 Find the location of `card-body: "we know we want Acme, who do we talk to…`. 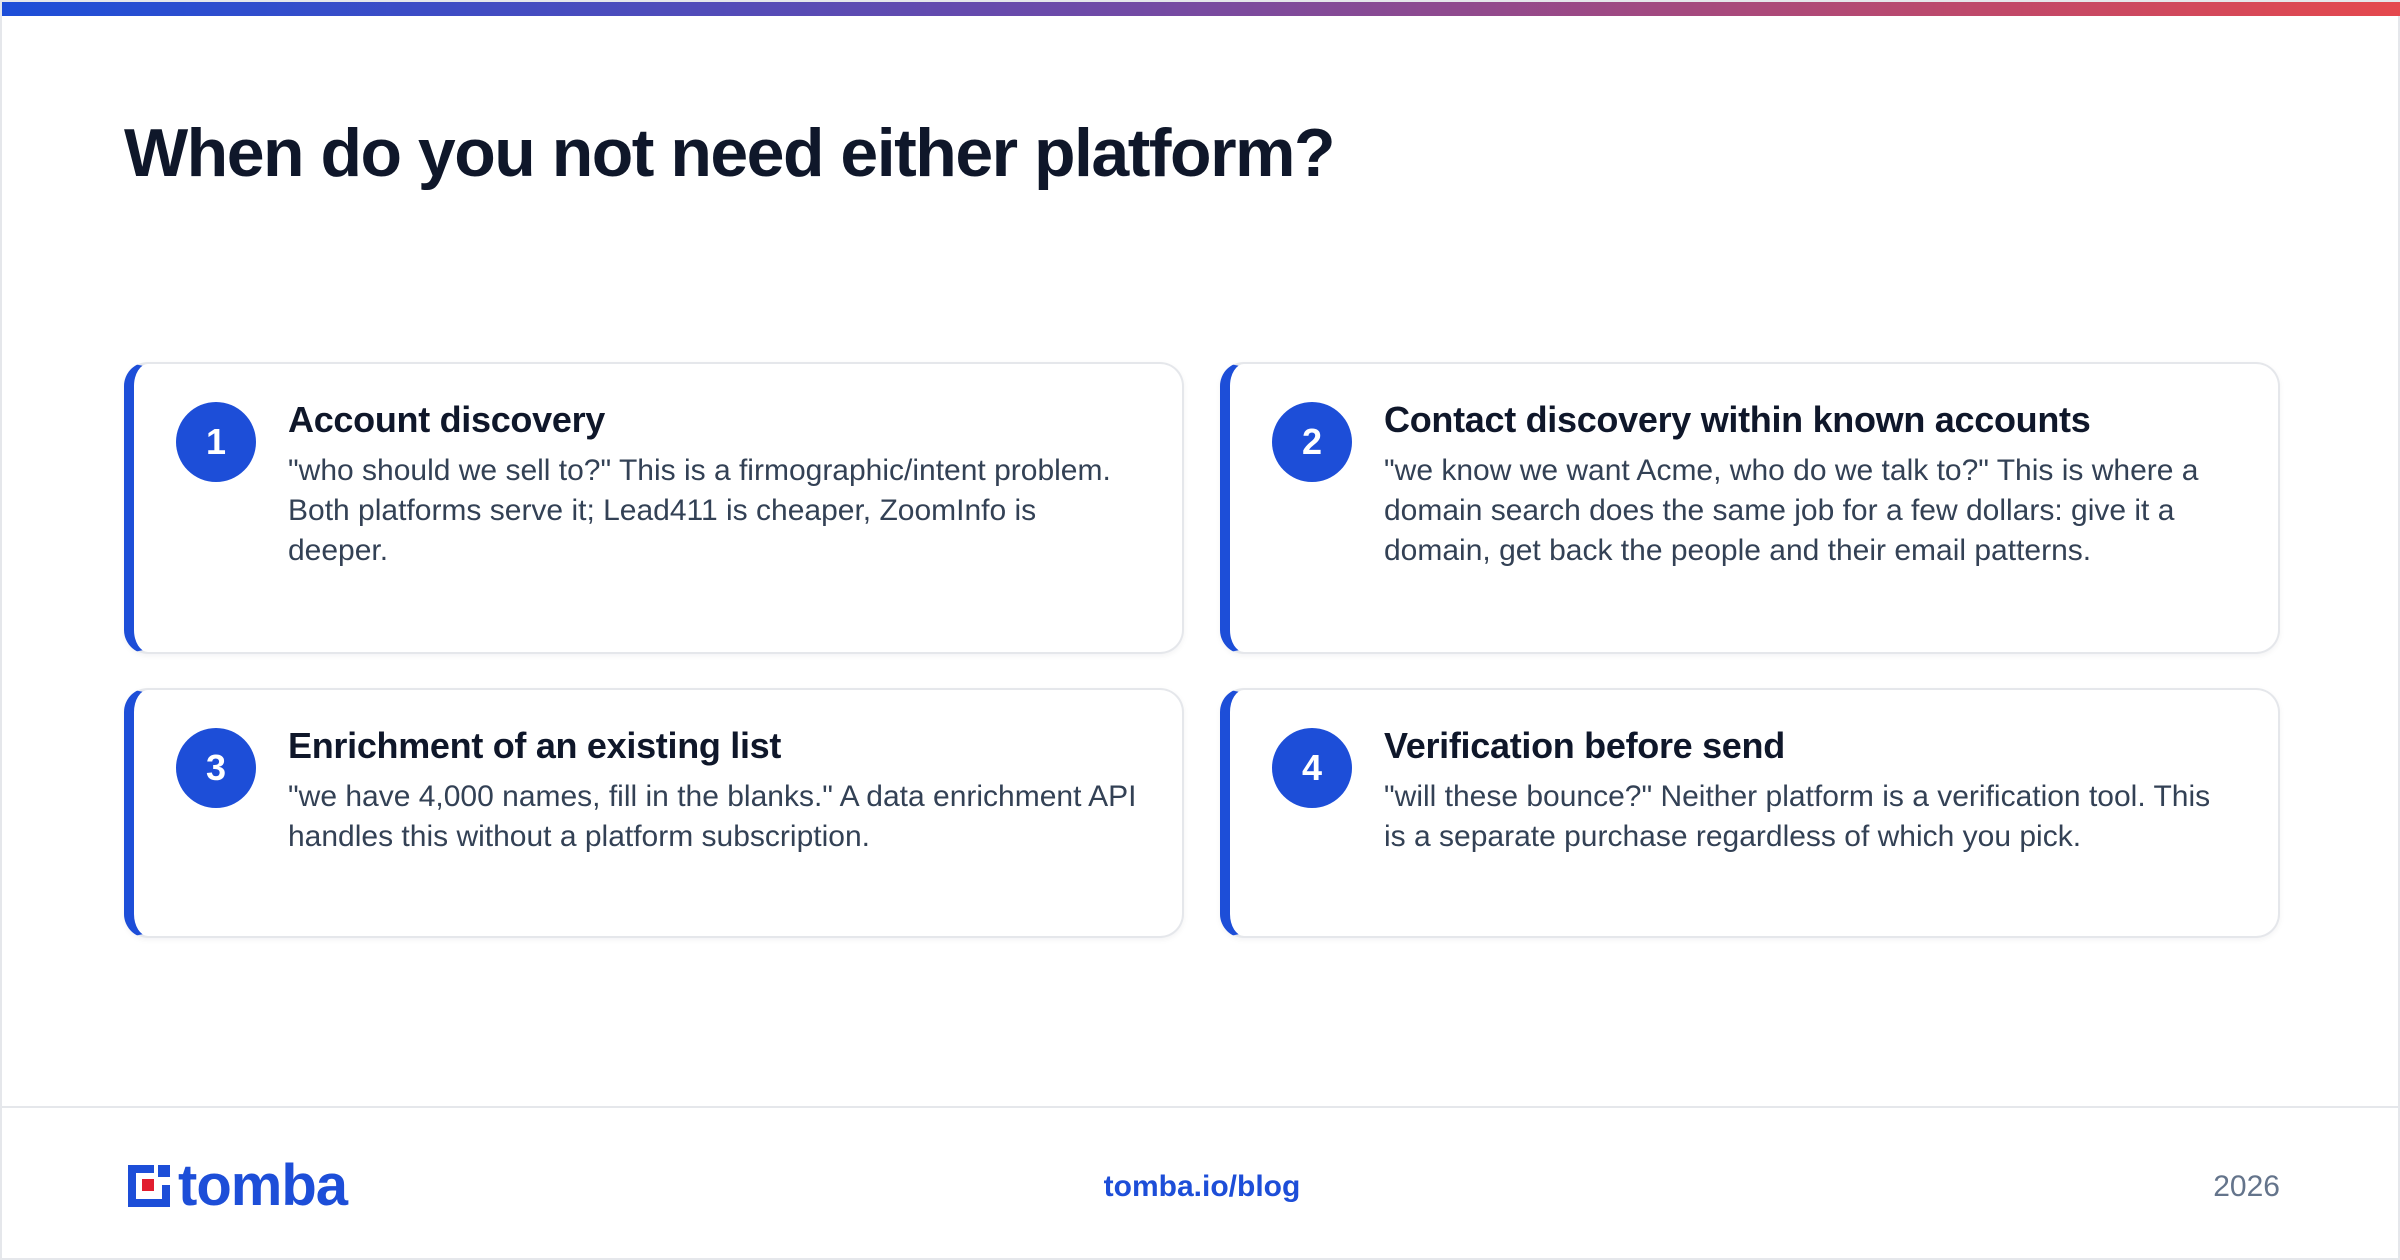

card-body: "we know we want Acme, who do we talk to… is located at coordinates (1791, 511).